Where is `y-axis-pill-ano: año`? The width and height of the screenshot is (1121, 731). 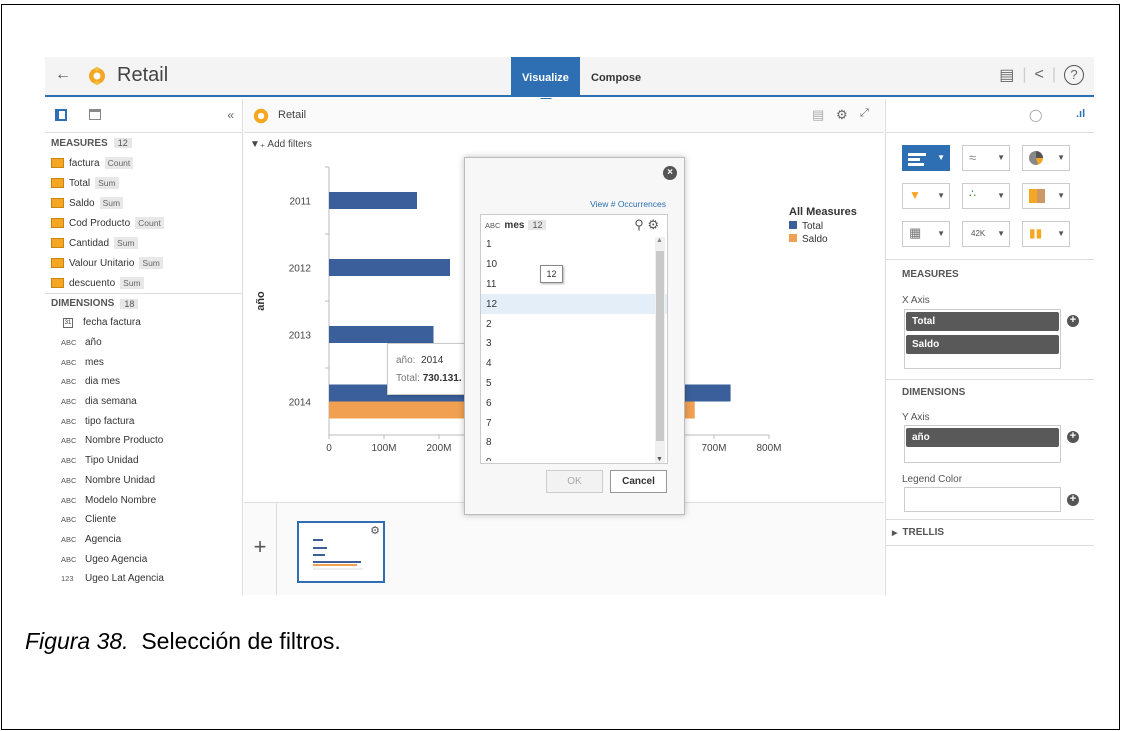 y-axis-pill-ano: año is located at coordinates (982, 437).